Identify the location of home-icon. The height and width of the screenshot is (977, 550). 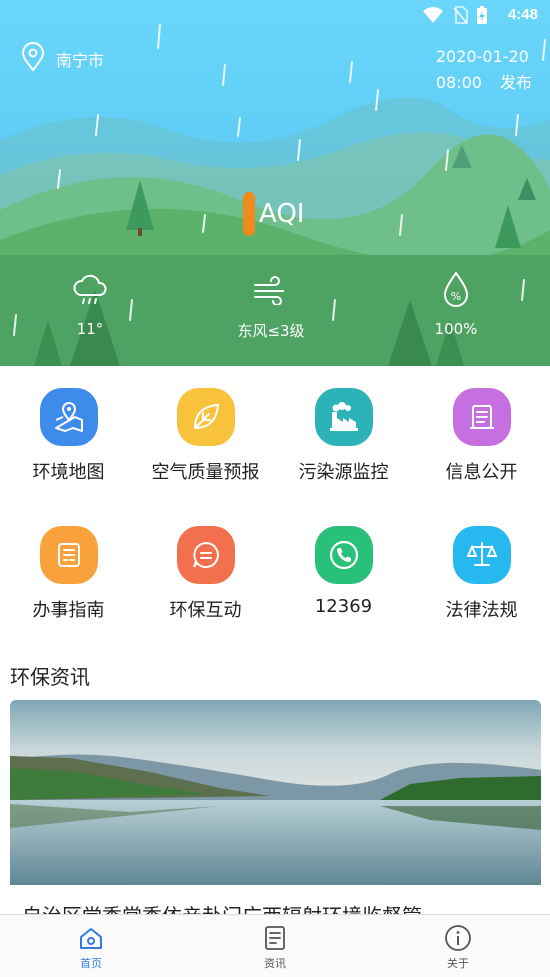
(91, 938).